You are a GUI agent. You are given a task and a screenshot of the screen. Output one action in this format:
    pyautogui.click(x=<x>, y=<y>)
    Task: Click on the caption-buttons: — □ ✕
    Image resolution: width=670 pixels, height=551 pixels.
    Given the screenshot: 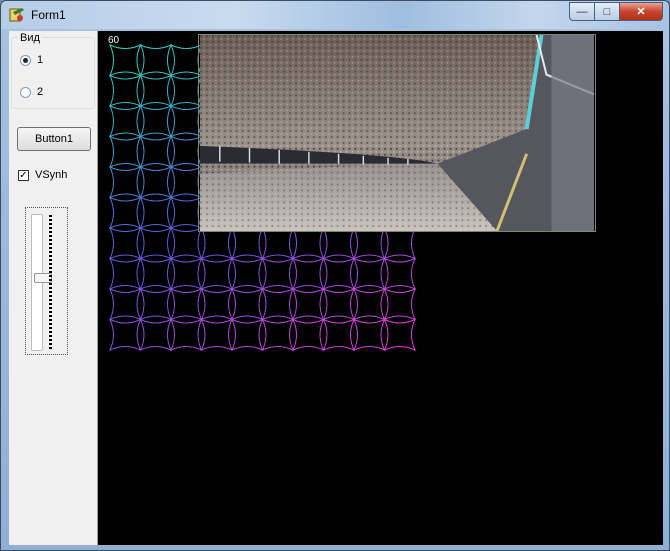 What is the action you would take?
    pyautogui.click(x=616, y=12)
    